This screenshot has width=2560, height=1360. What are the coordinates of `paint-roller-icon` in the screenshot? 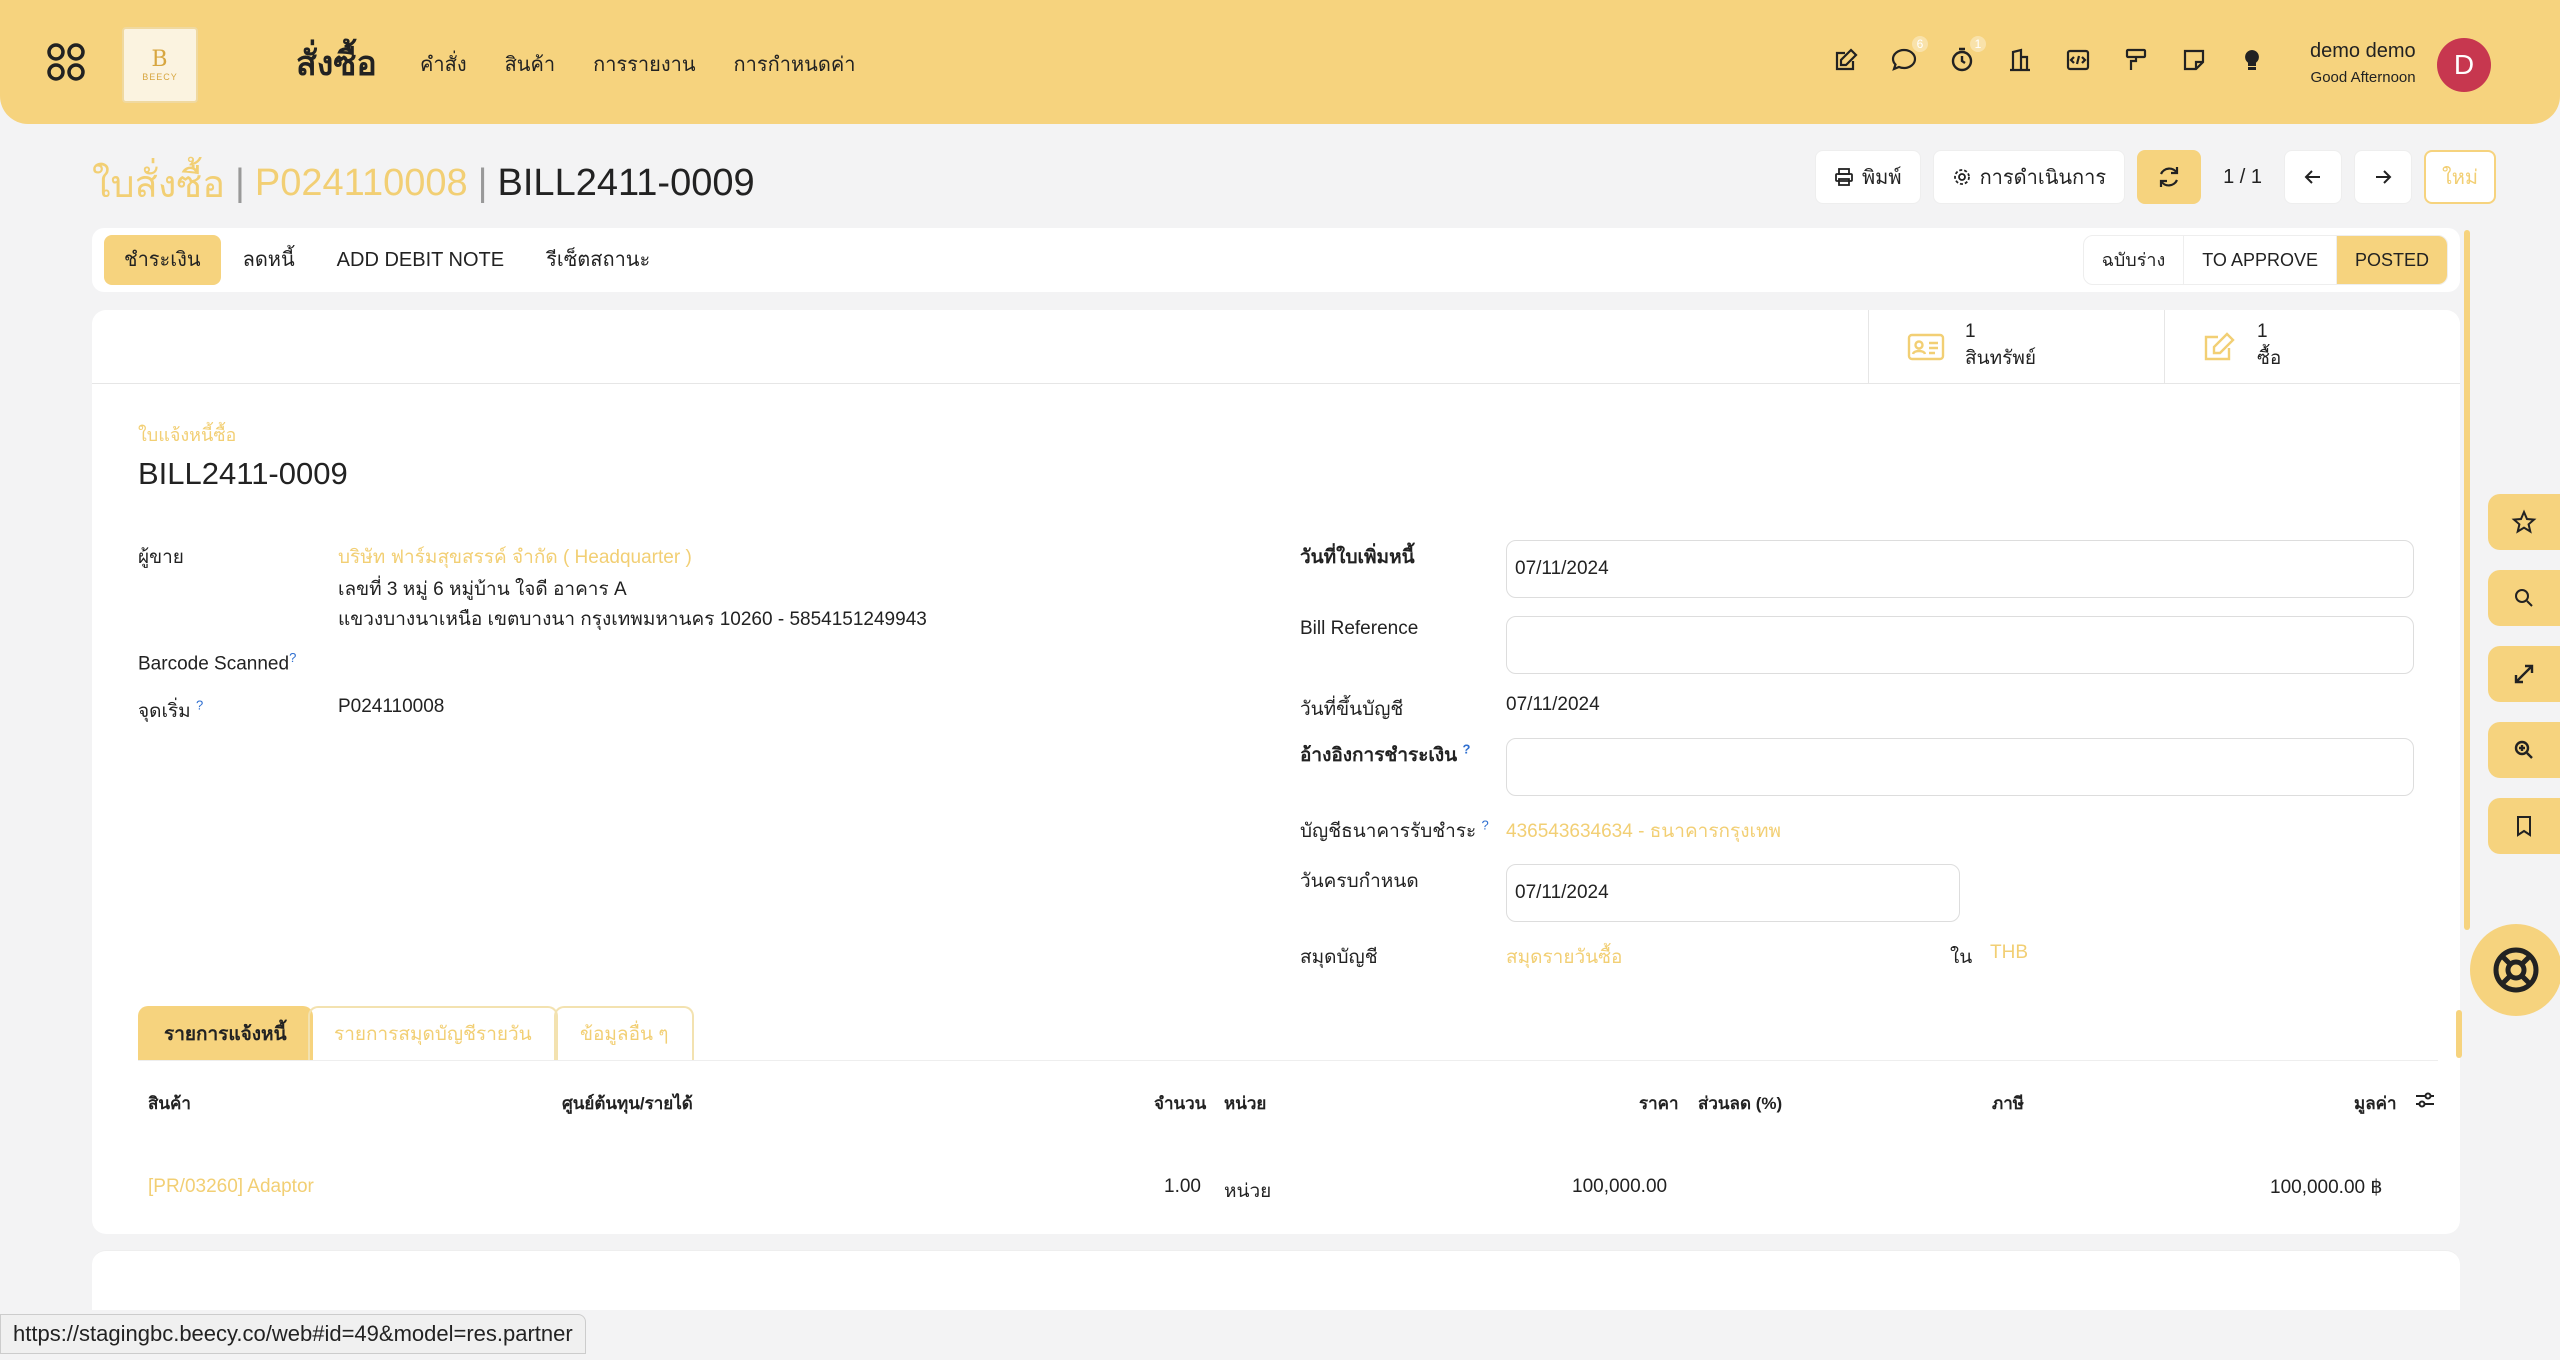 It's located at (2136, 60).